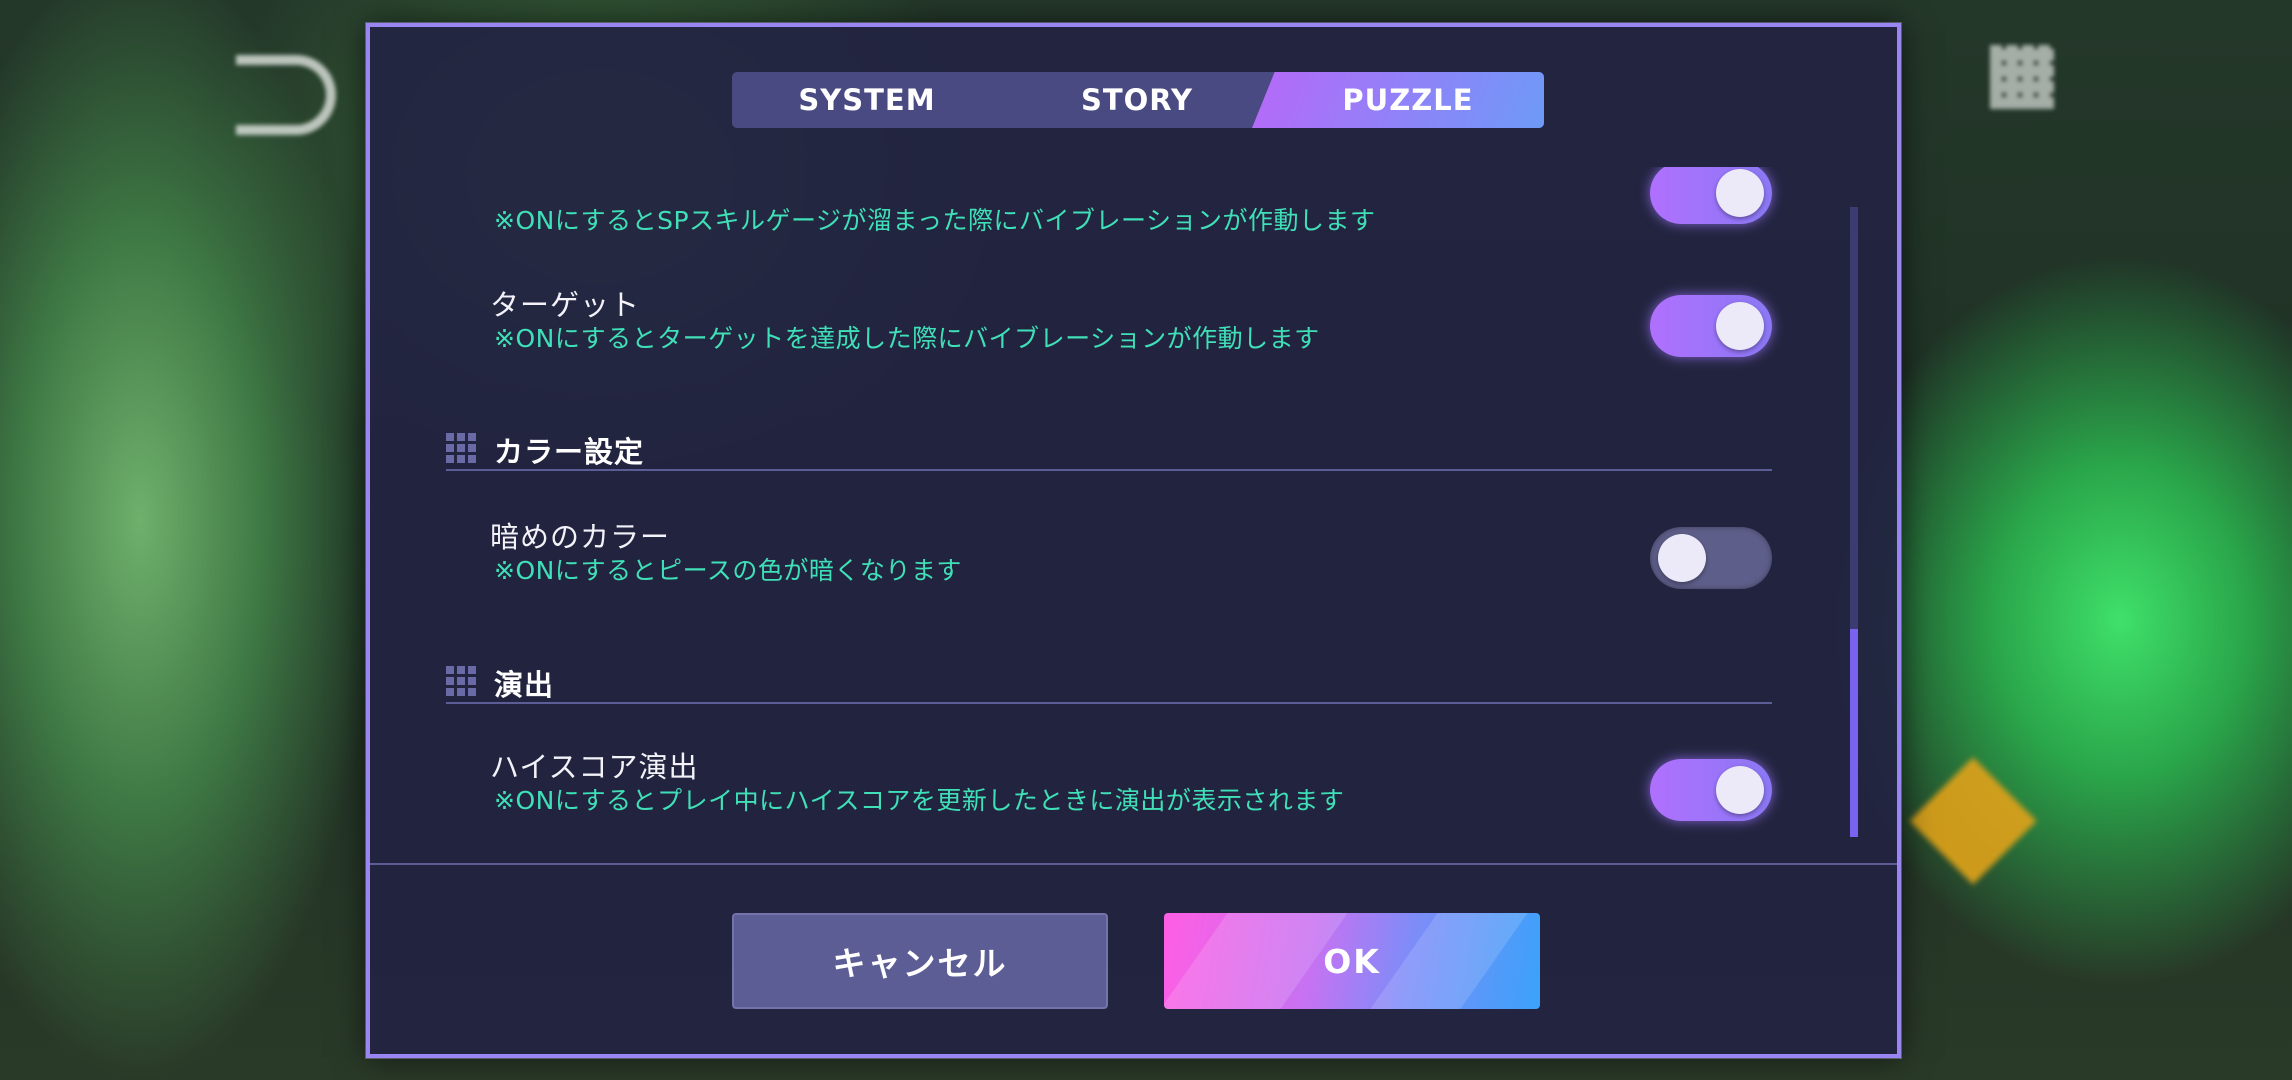  What do you see at coordinates (565, 305) in the screenshot?
I see `setting-label: ターゲット` at bounding box center [565, 305].